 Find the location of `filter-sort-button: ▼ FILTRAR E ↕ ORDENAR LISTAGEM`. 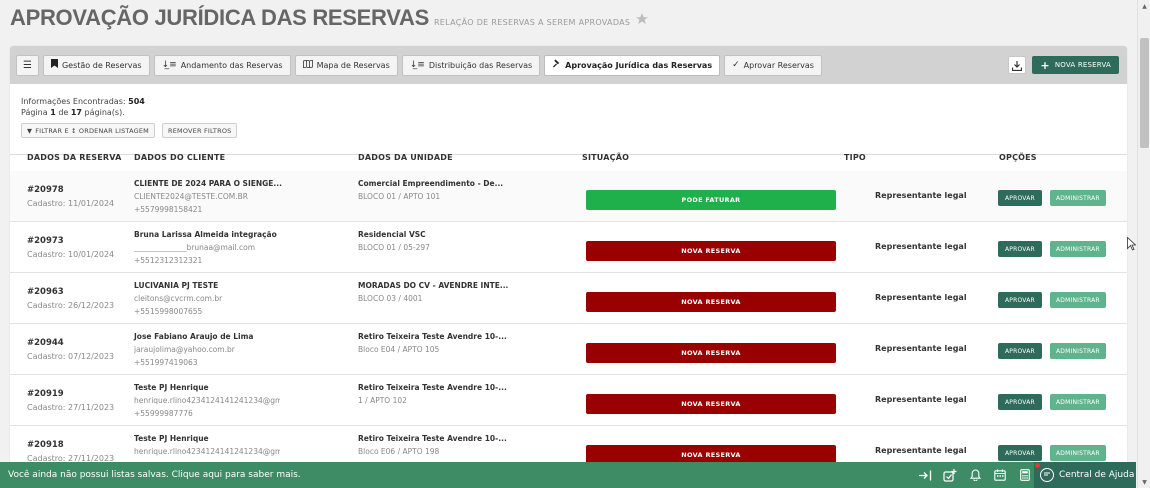

filter-sort-button: ▼ FILTRAR E ↕ ORDENAR LISTAGEM is located at coordinates (88, 130).